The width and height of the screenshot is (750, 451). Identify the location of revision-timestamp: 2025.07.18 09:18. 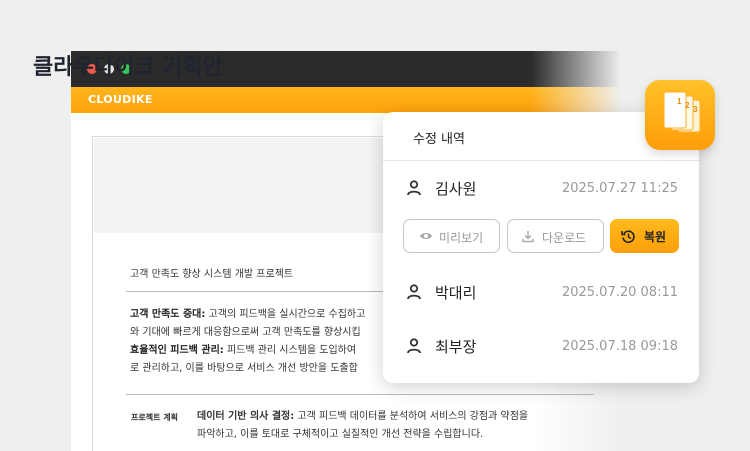
(619, 346).